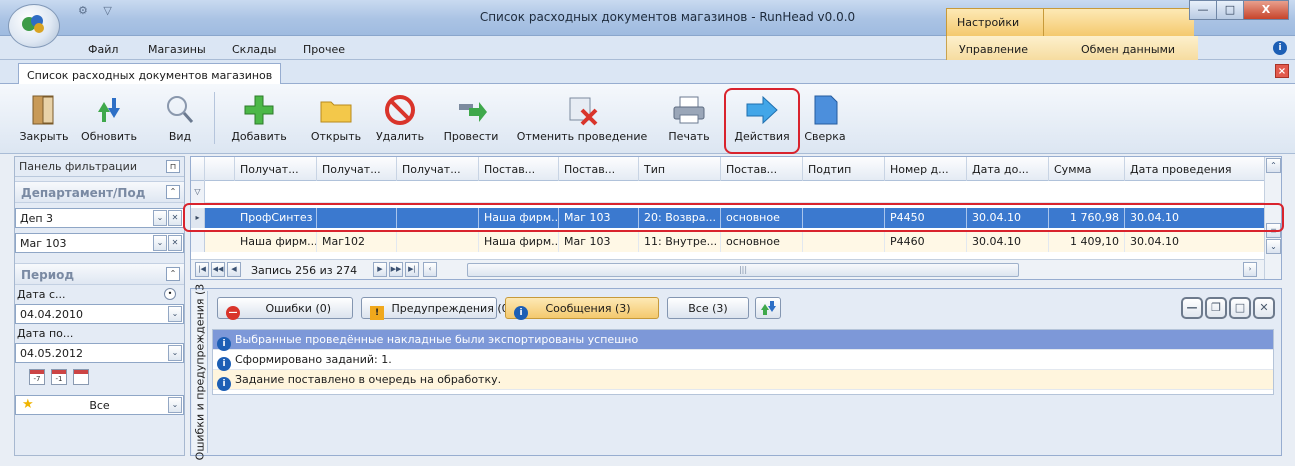 Image resolution: width=1295 pixels, height=466 pixels. Describe the element at coordinates (599, 242) in the screenshot. I see `table-cell: Маг 103` at that location.